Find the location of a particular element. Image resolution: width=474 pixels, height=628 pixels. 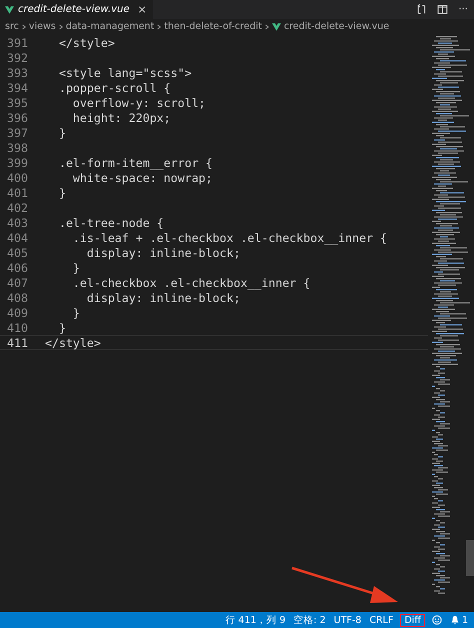

line-number: 403 is located at coordinates (17, 223).